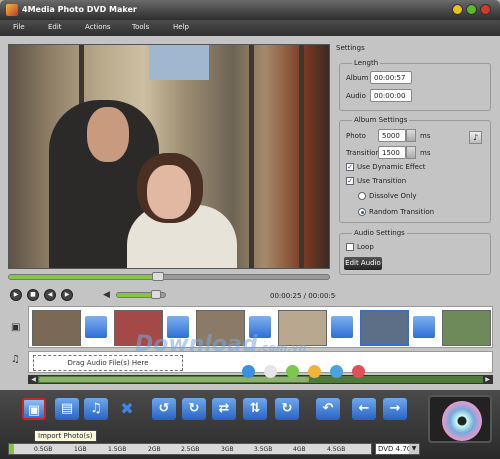 This screenshot has height=459, width=500. Describe the element at coordinates (43, 449) in the screenshot. I see `capacity-tick: 0.5GB` at that location.